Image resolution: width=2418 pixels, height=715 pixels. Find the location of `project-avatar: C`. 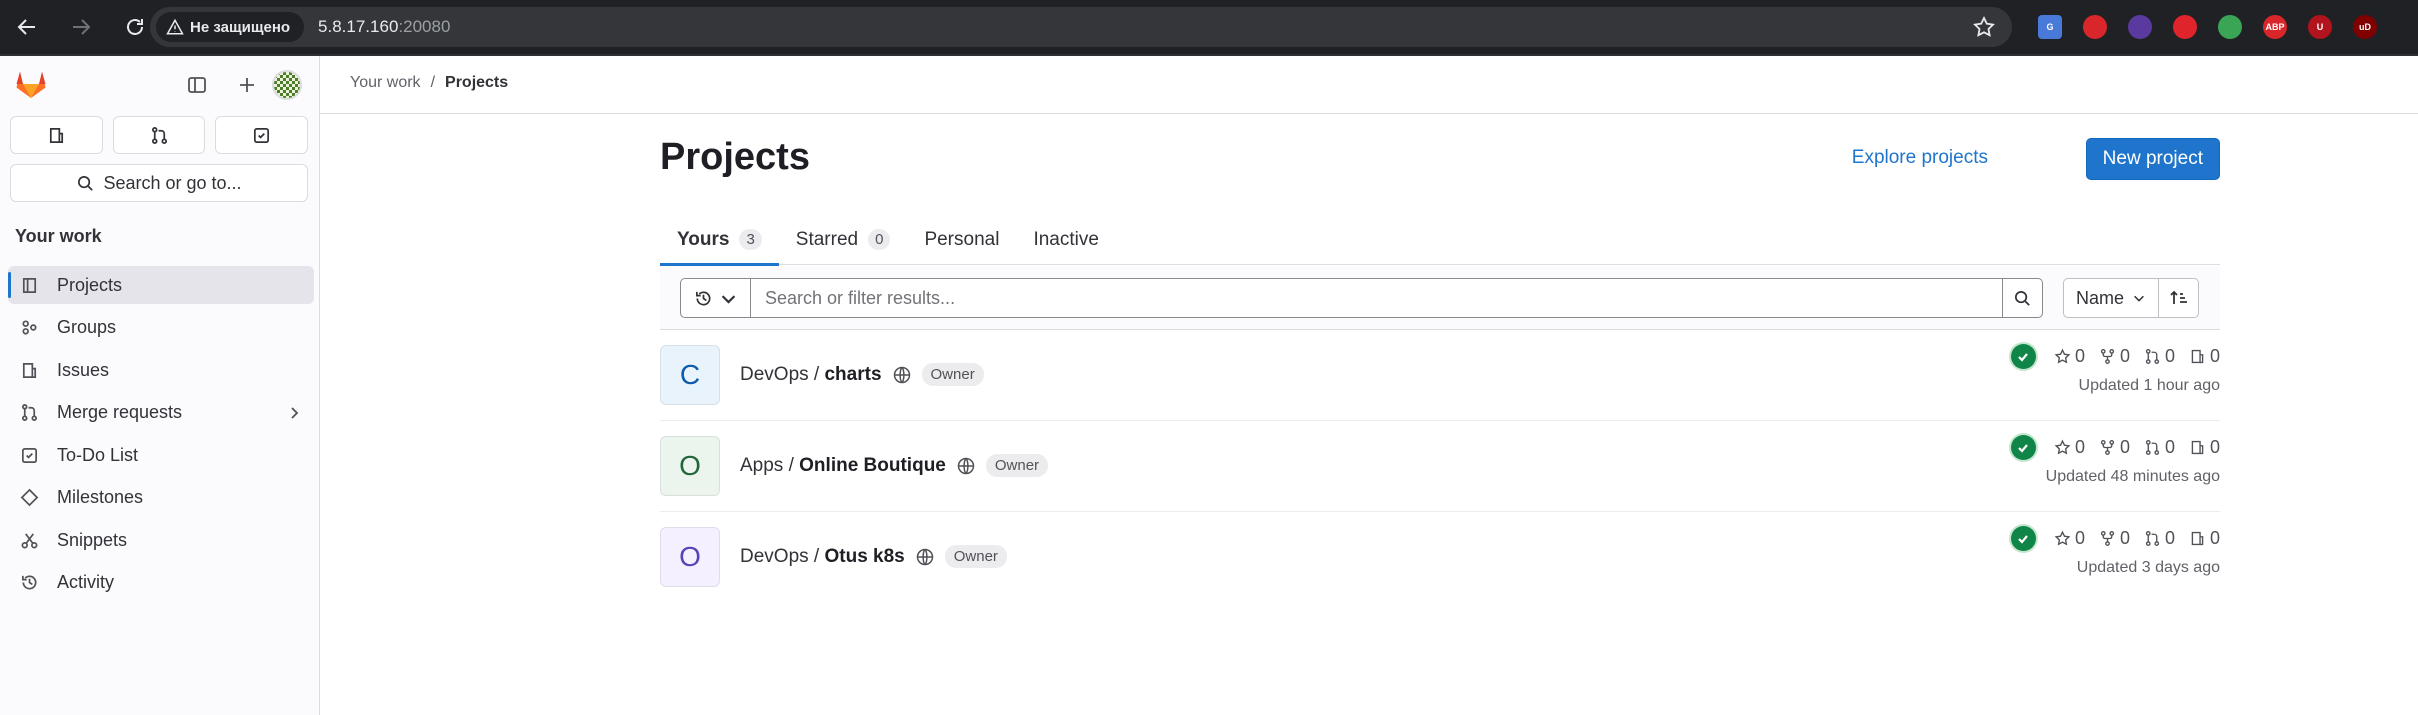

project-avatar: C is located at coordinates (690, 375).